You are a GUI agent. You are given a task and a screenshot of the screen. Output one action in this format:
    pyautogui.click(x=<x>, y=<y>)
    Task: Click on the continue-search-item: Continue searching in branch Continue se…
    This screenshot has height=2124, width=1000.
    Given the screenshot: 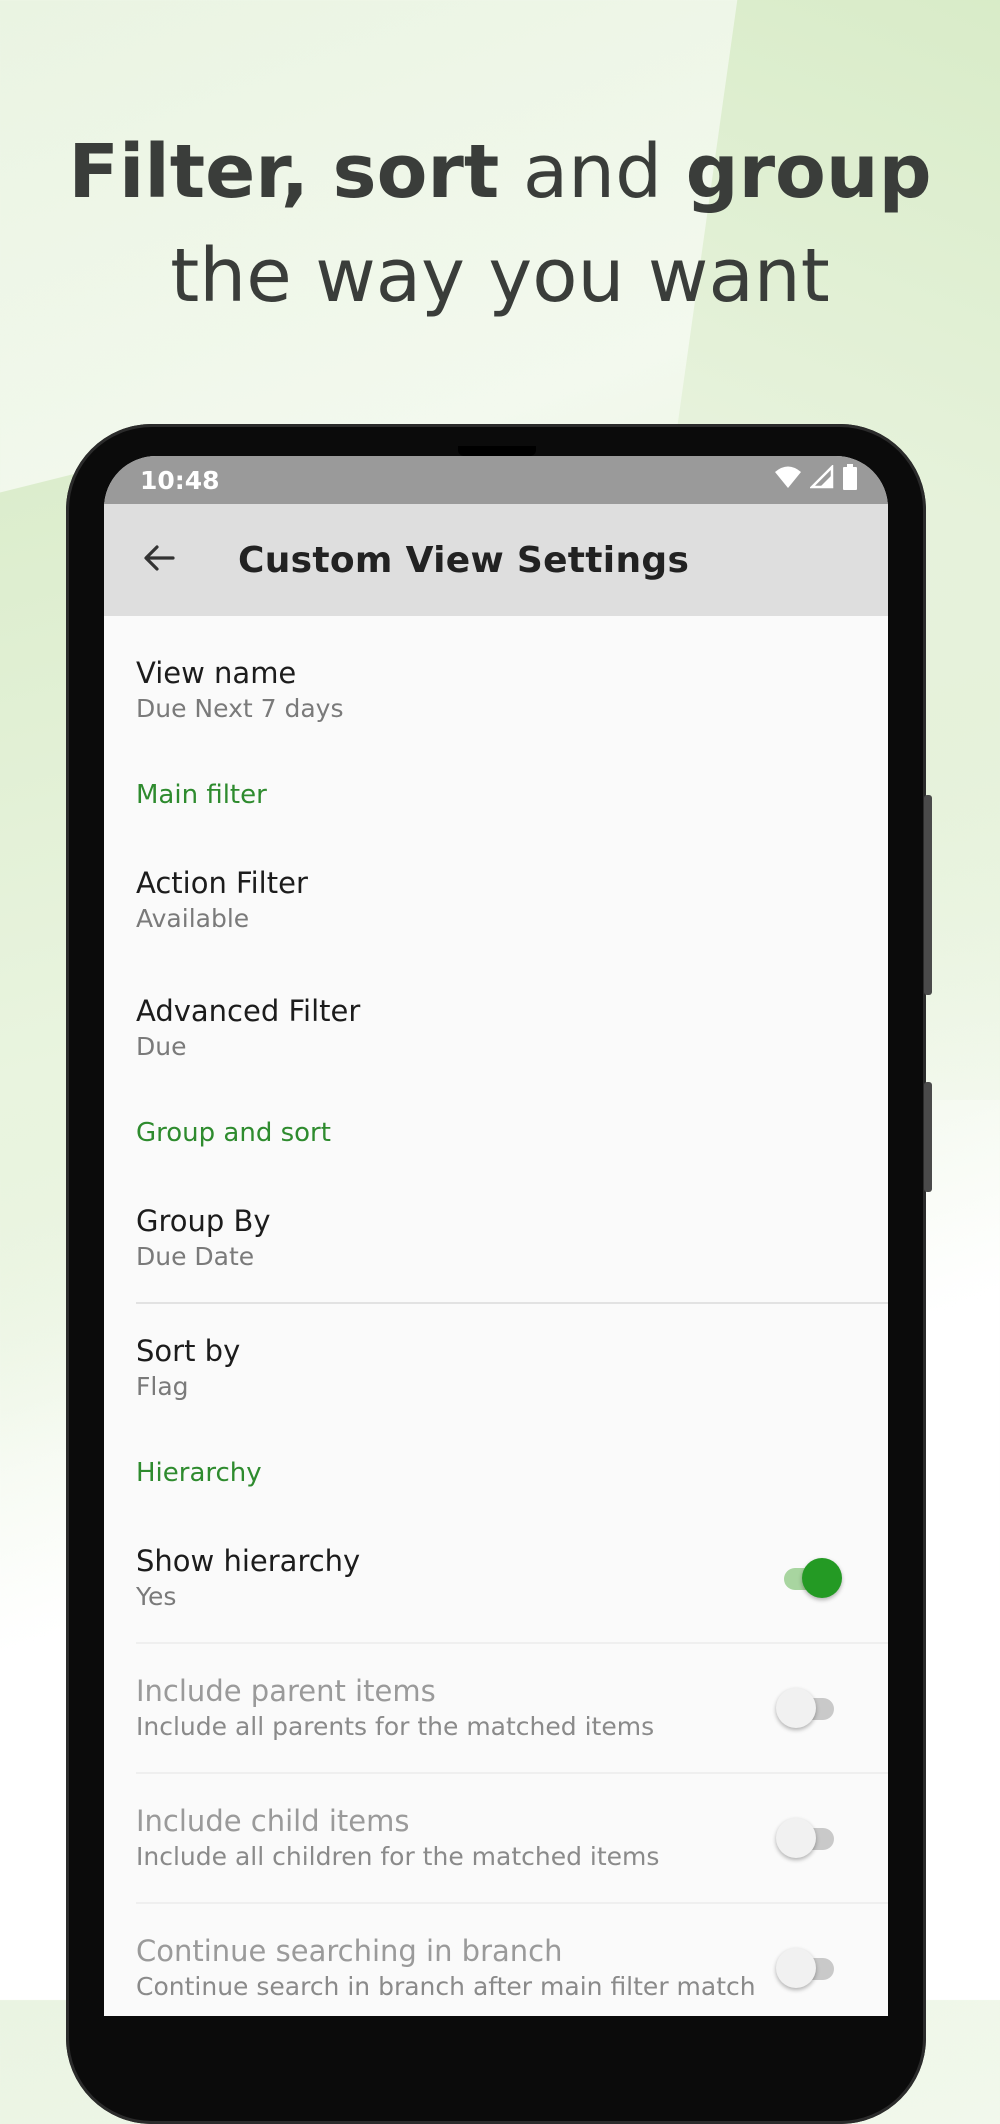 What is the action you would take?
    pyautogui.click(x=496, y=1960)
    